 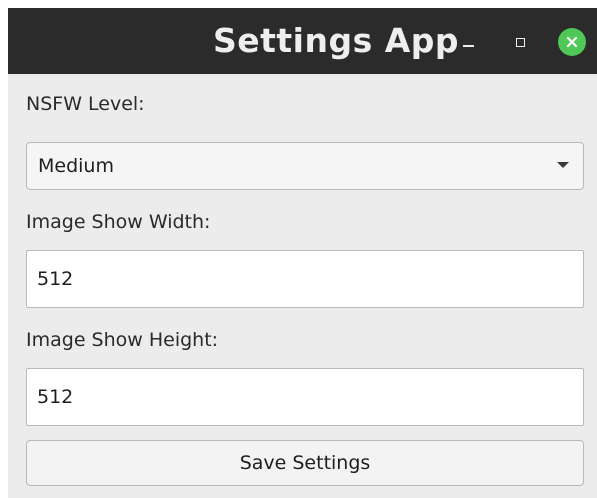 What do you see at coordinates (118, 222) in the screenshot?
I see `image-show-width-label: Image Show Width:` at bounding box center [118, 222].